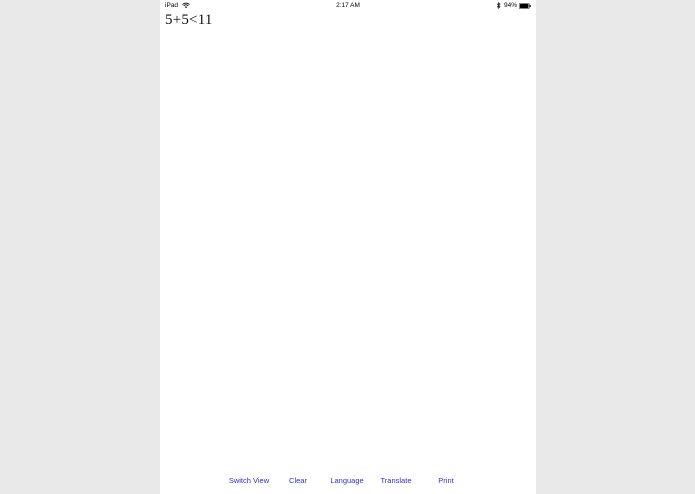  I want to click on clear-button: Clear, so click(298, 480).